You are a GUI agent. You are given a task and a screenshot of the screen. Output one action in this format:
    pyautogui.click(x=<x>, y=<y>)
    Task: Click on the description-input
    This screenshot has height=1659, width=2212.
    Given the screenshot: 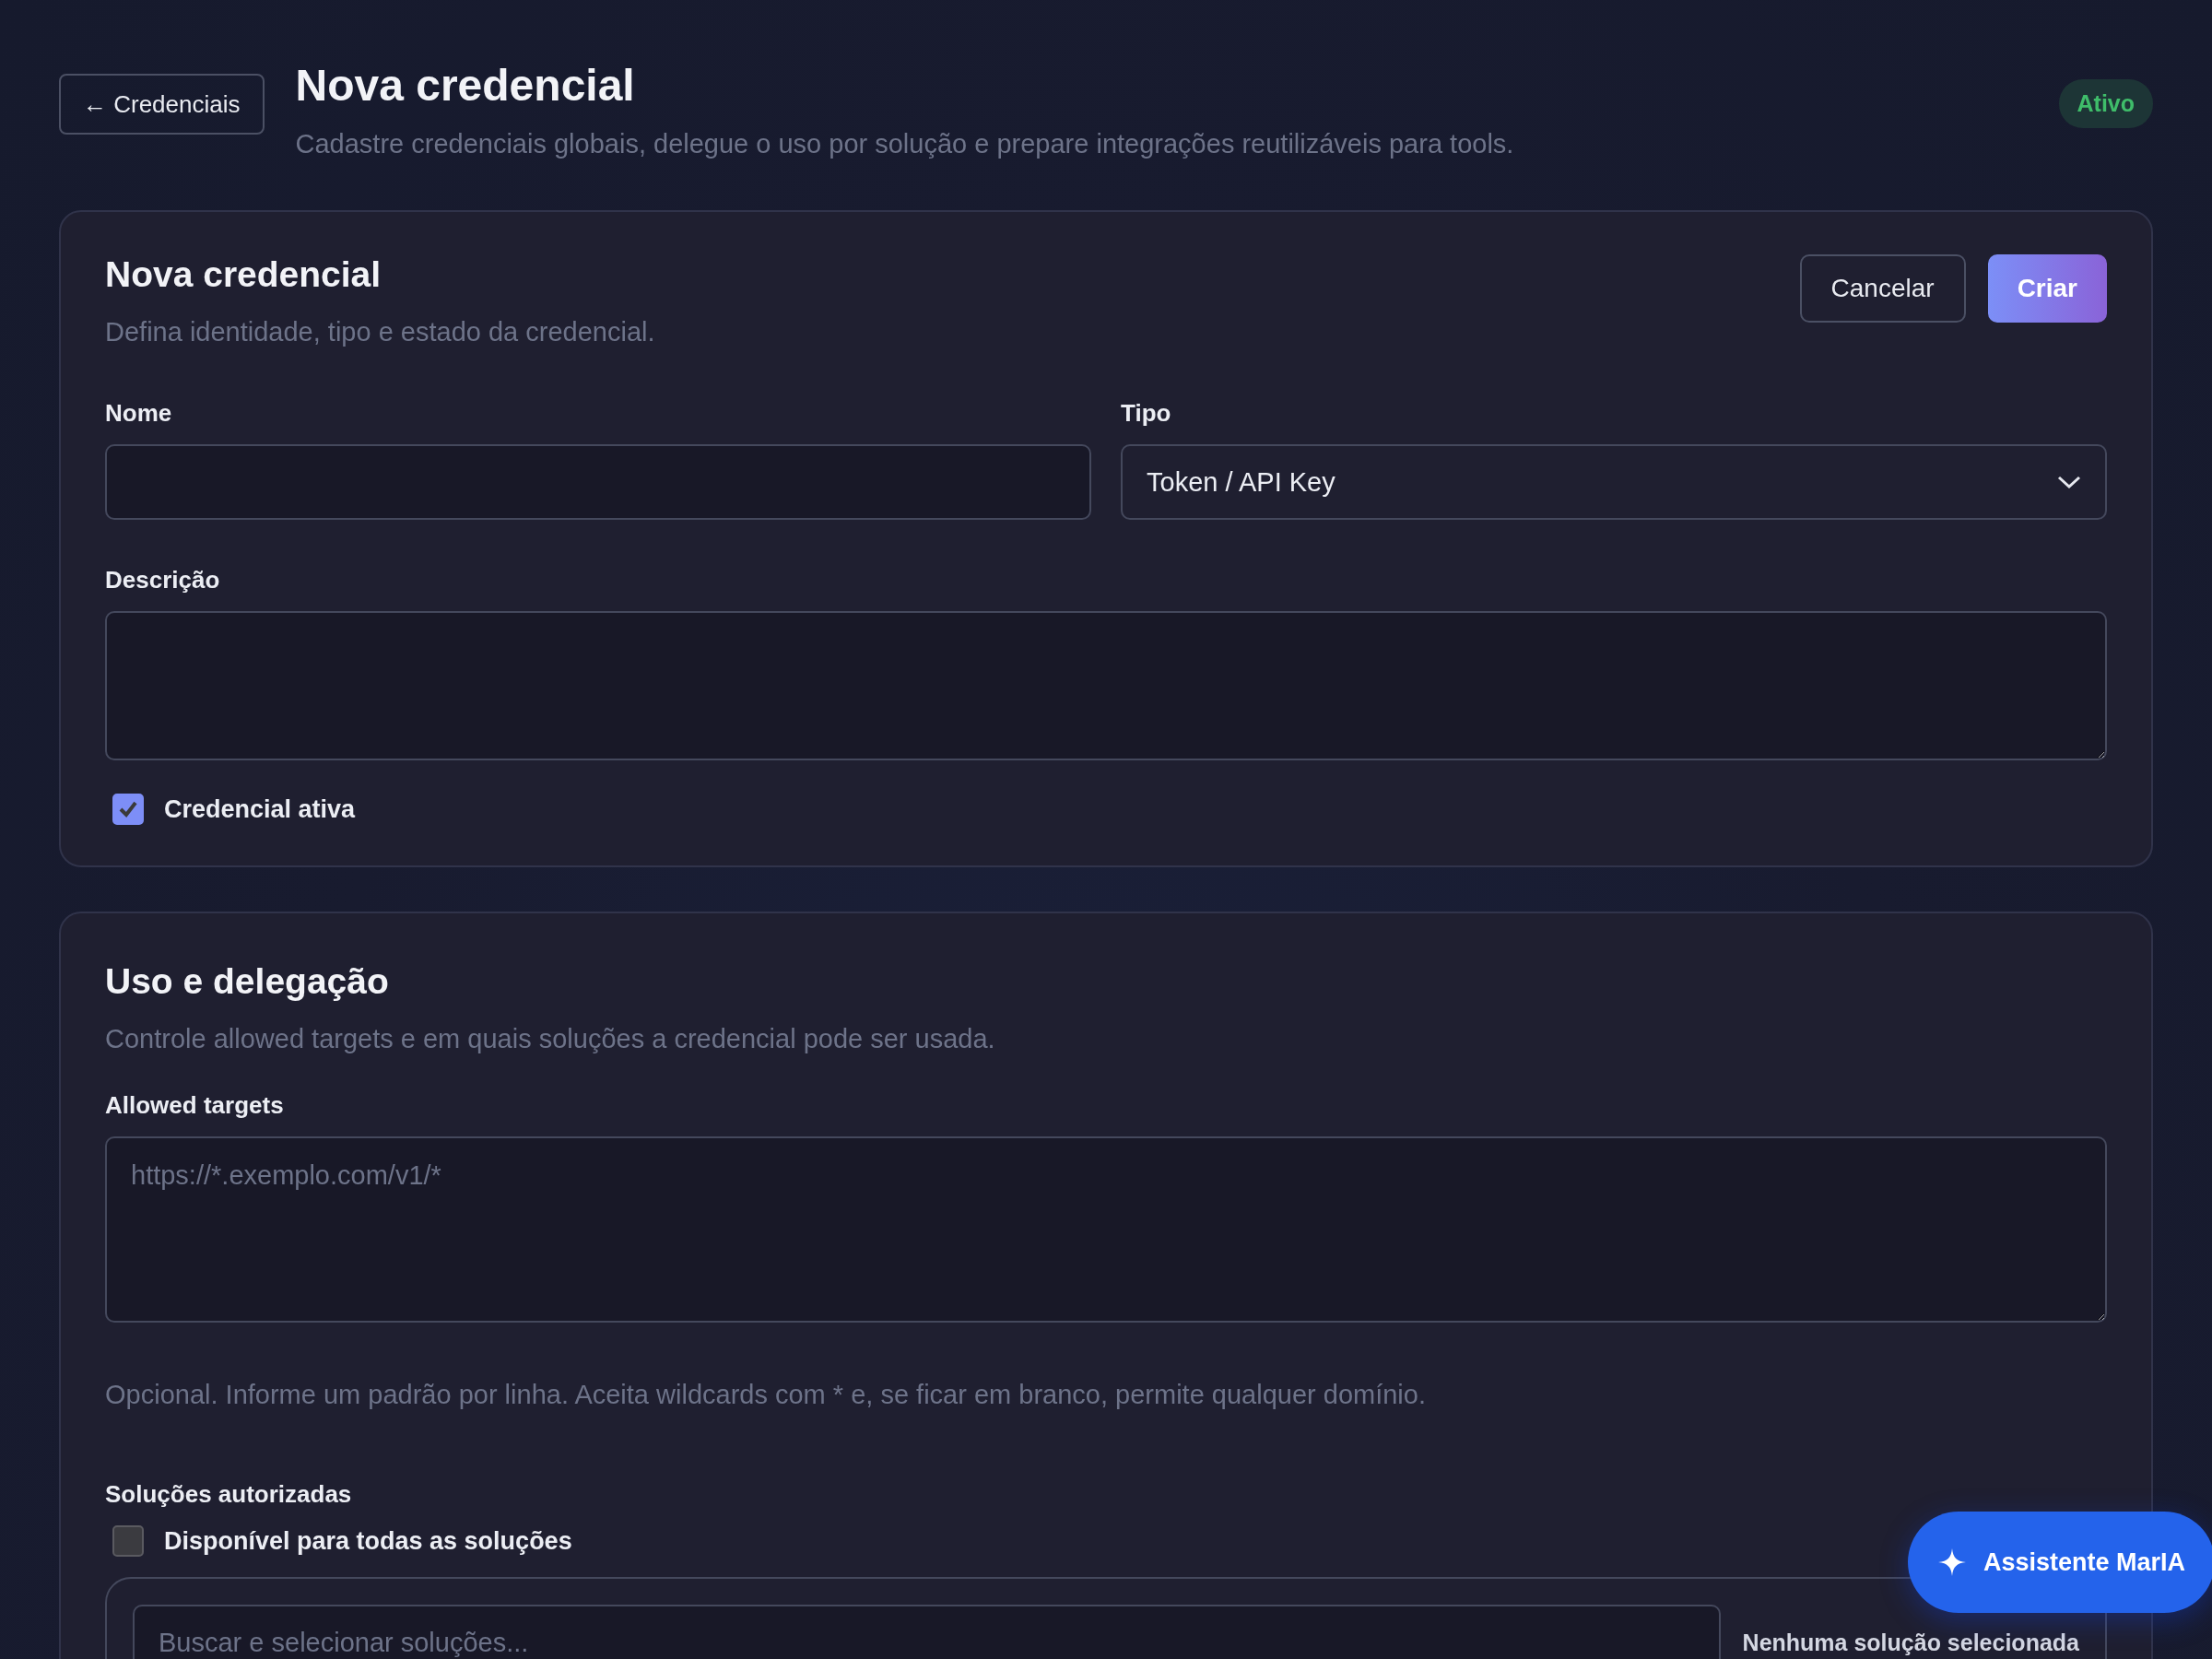 What is the action you would take?
    pyautogui.click(x=1106, y=685)
    